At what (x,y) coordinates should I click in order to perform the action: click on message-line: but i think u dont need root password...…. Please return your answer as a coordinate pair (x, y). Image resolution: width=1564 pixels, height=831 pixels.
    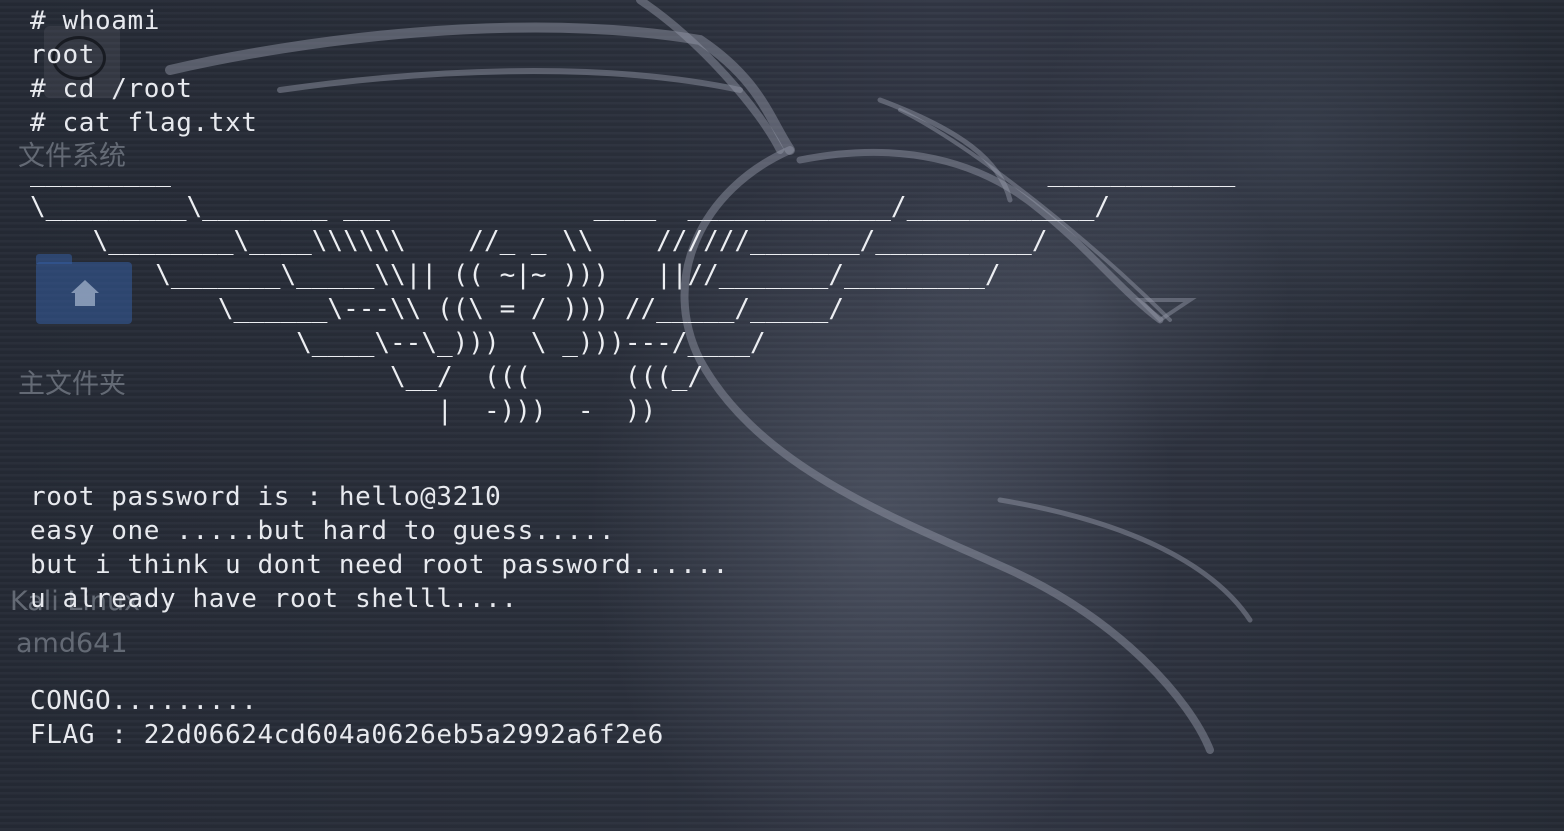
    Looking at the image, I should click on (379, 565).